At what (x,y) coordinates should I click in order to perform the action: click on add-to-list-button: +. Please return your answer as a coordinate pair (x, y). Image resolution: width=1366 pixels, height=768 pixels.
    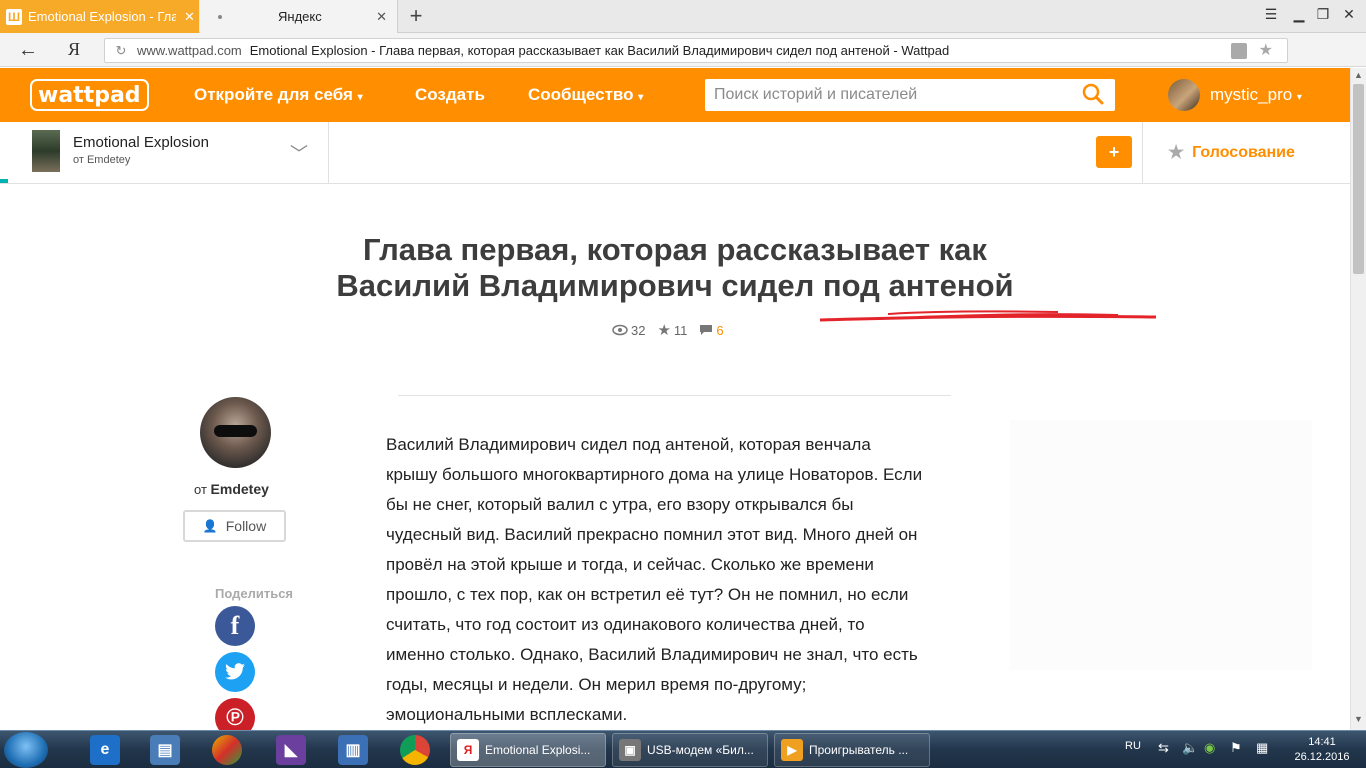
    Looking at the image, I should click on (1114, 152).